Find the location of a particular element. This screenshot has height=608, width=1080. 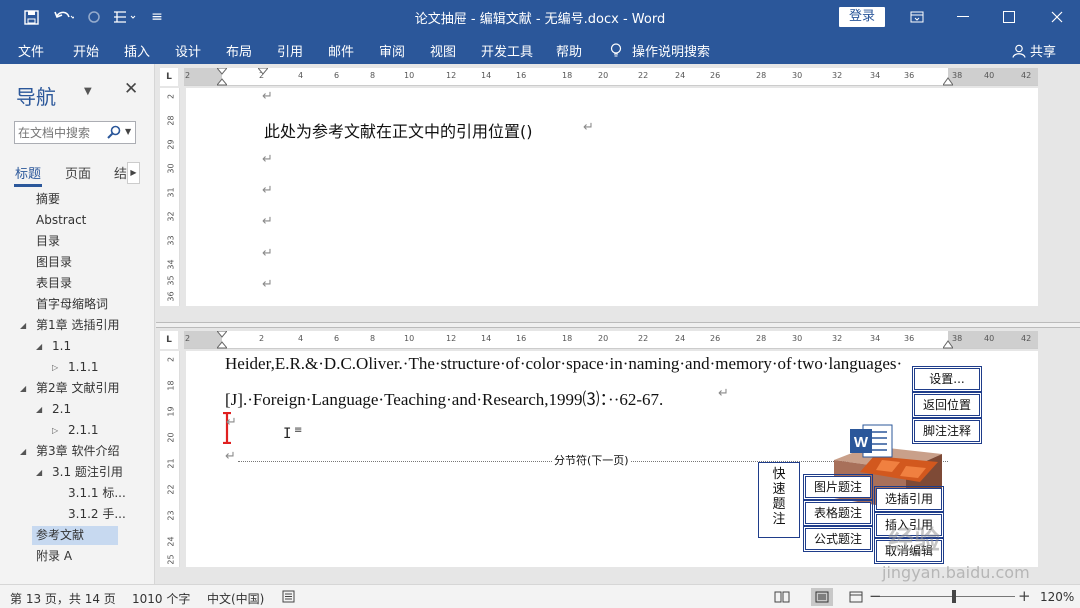

nav-heading-item-selected: 参考文献 is located at coordinates (75, 535).